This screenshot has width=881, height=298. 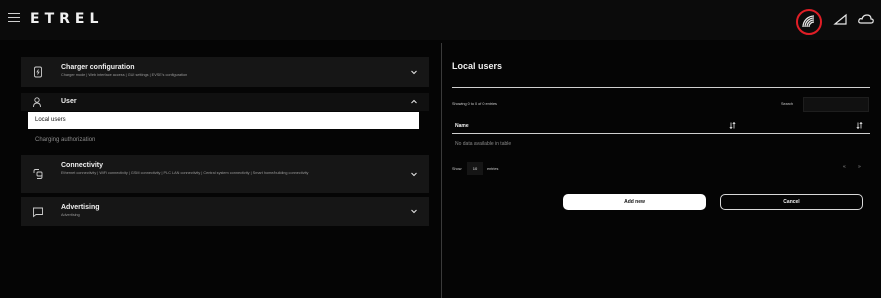 I want to click on user-icon, so click(x=37, y=102).